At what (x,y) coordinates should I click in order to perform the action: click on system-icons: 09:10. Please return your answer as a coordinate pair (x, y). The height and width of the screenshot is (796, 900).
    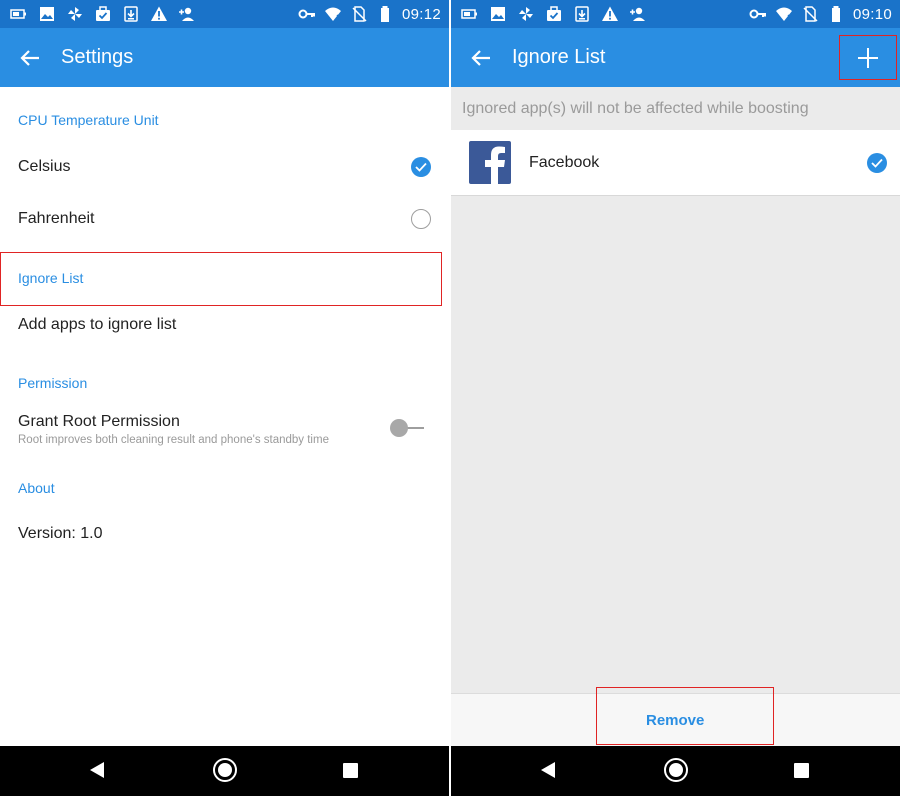
    Looking at the image, I should click on (820, 14).